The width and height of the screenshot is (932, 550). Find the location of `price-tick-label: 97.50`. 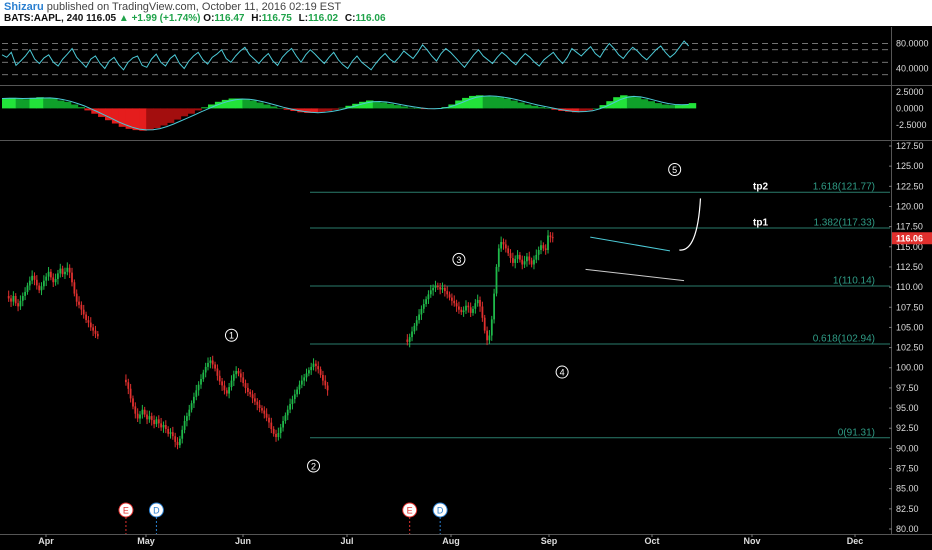

price-tick-label: 97.50 is located at coordinates (907, 388).